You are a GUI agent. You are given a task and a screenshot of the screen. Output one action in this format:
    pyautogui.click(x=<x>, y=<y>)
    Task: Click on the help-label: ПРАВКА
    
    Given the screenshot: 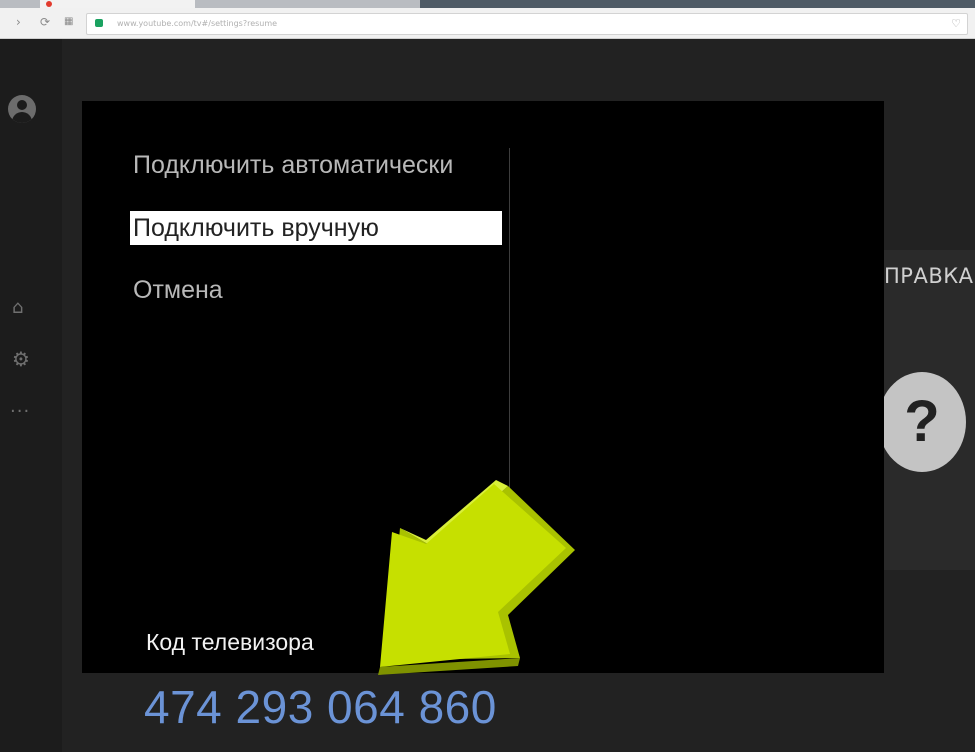 What is the action you would take?
    pyautogui.click(x=929, y=276)
    